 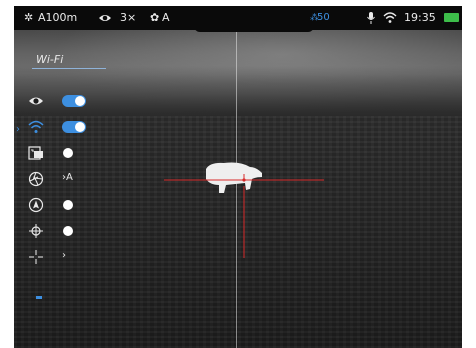 I want to click on menu-title-underline, so click(x=69, y=68).